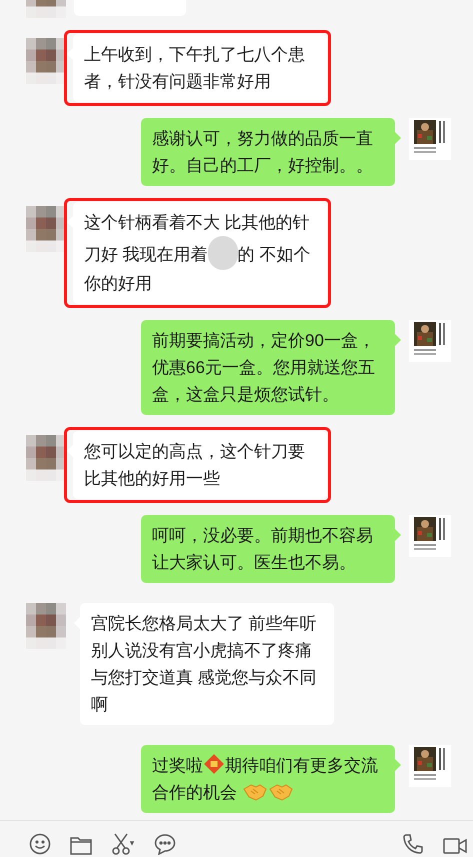  What do you see at coordinates (198, 253) in the screenshot?
I see `message-text: 这个针柄看着不大 比其他的针刀好 我现在用着 的 不如个你的好用` at bounding box center [198, 253].